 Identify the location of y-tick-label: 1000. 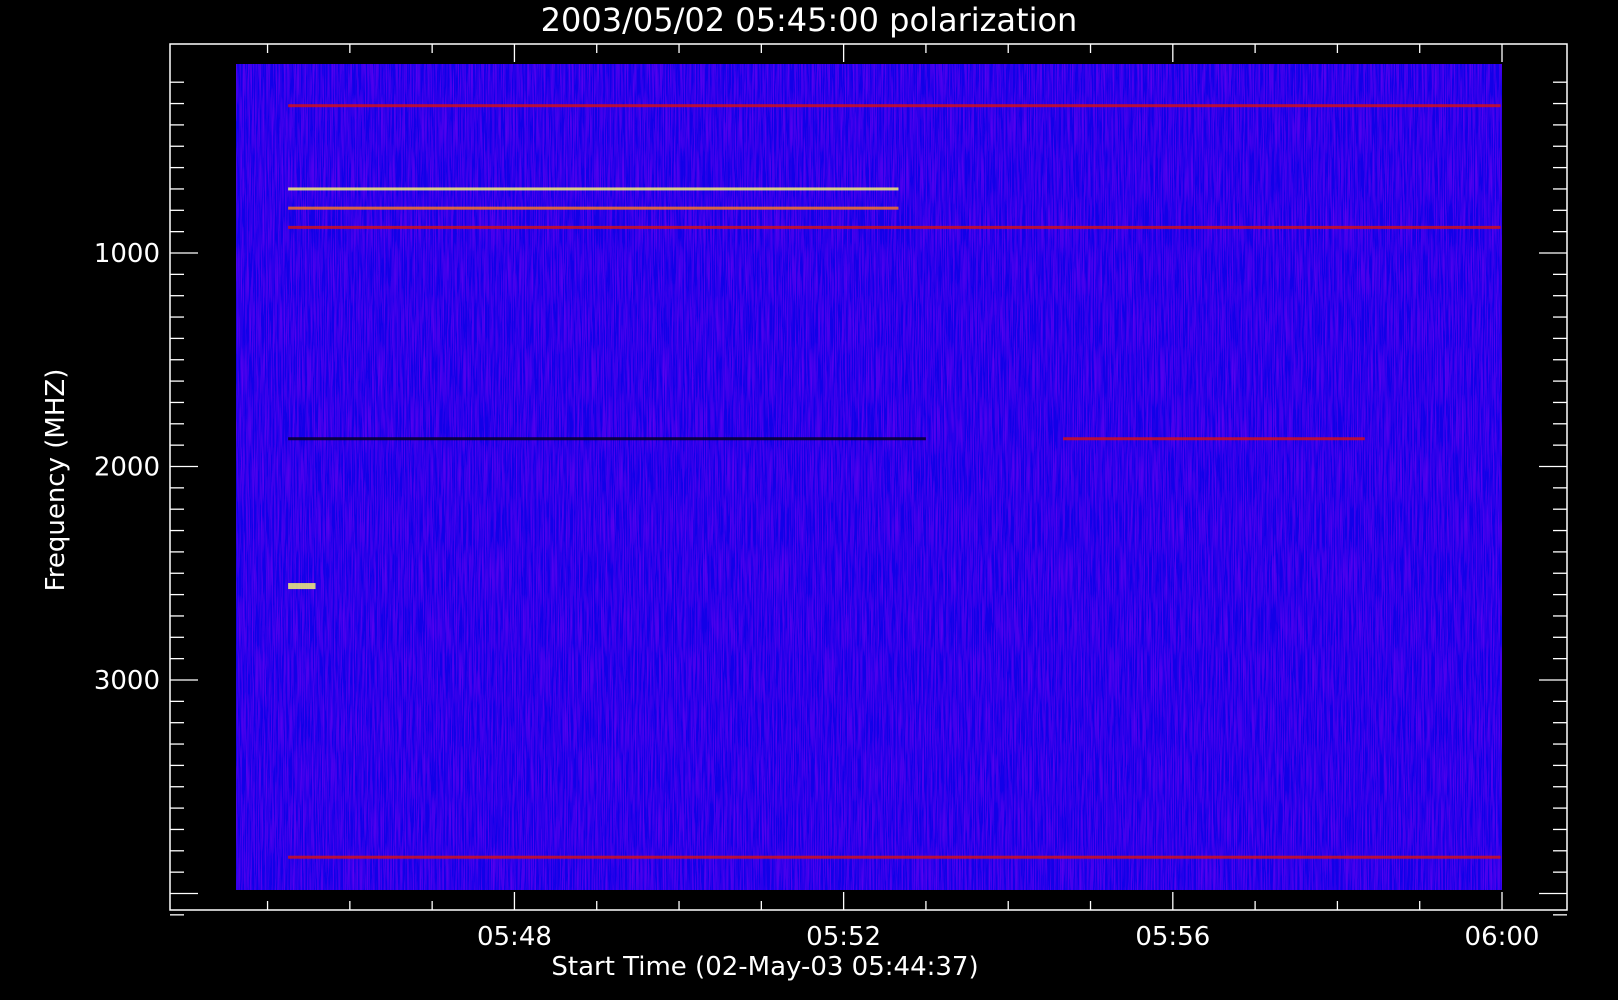
(127, 254).